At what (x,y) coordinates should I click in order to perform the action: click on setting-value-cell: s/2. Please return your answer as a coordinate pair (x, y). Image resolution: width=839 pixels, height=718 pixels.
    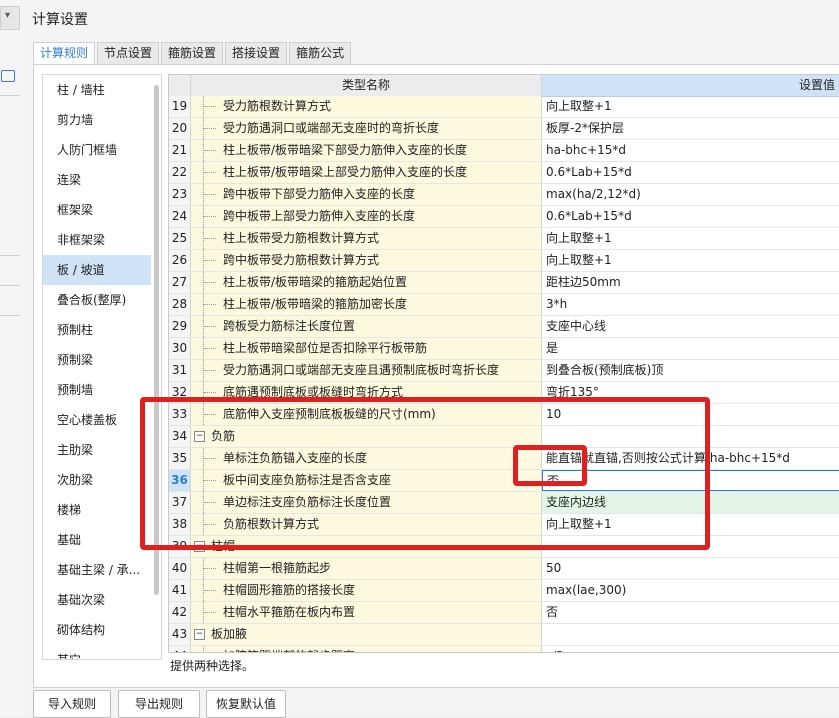
    Looking at the image, I should click on (690, 649).